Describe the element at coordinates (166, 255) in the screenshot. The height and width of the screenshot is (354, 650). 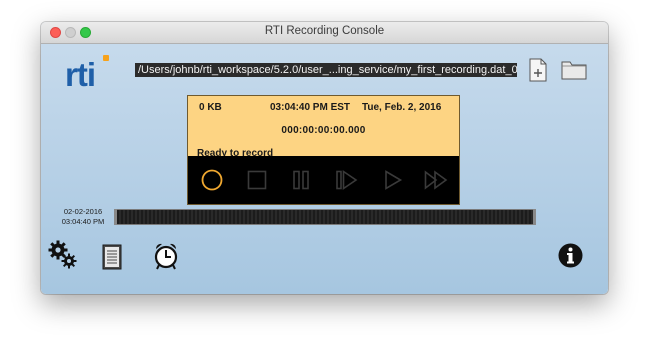
I see `alarm-clock-icon` at that location.